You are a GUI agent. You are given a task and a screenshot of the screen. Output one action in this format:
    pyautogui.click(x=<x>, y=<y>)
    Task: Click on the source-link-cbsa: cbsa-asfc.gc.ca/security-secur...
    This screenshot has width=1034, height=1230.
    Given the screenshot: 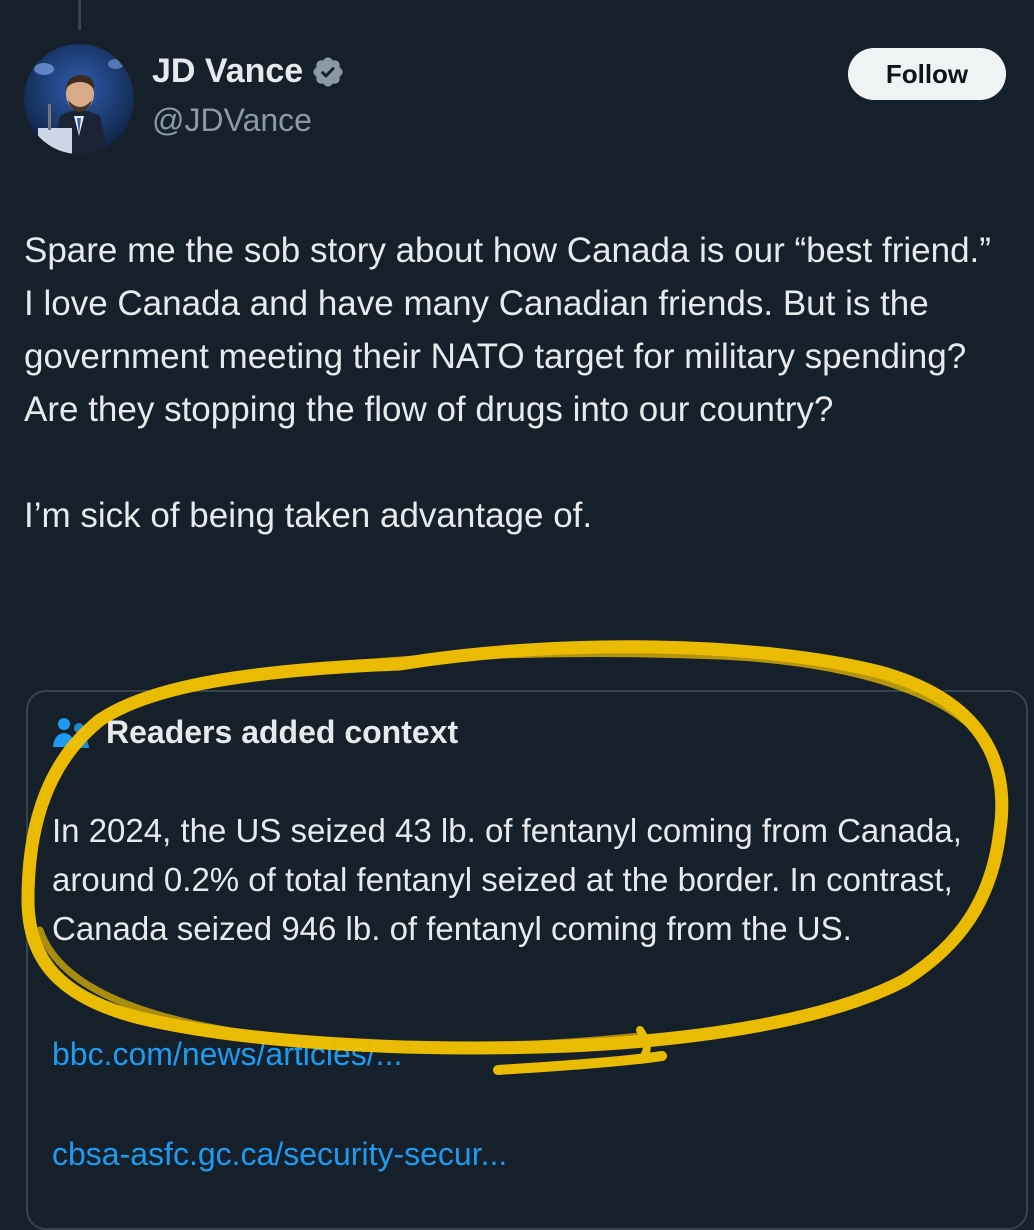 What is the action you would take?
    pyautogui.click(x=279, y=1154)
    